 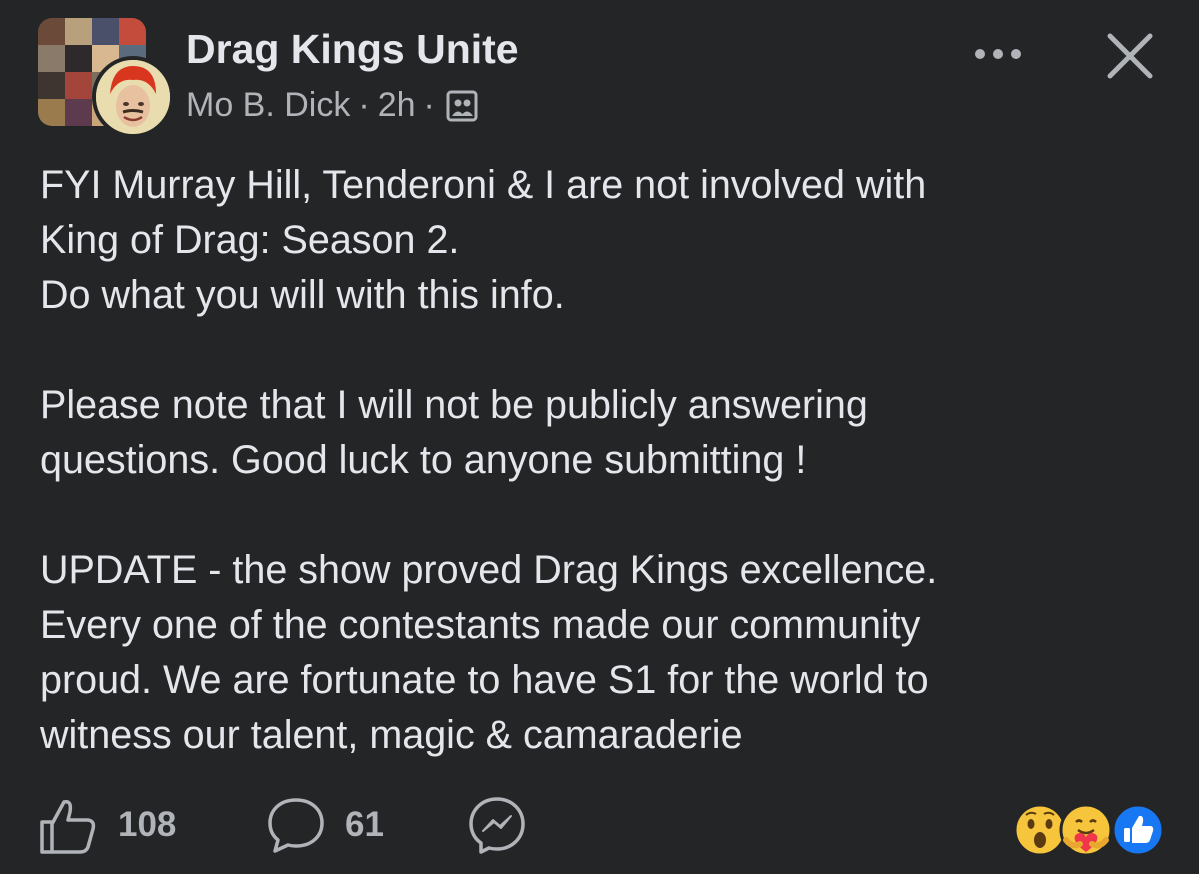 What do you see at coordinates (296, 825) in the screenshot?
I see `comment-bubble-icon` at bounding box center [296, 825].